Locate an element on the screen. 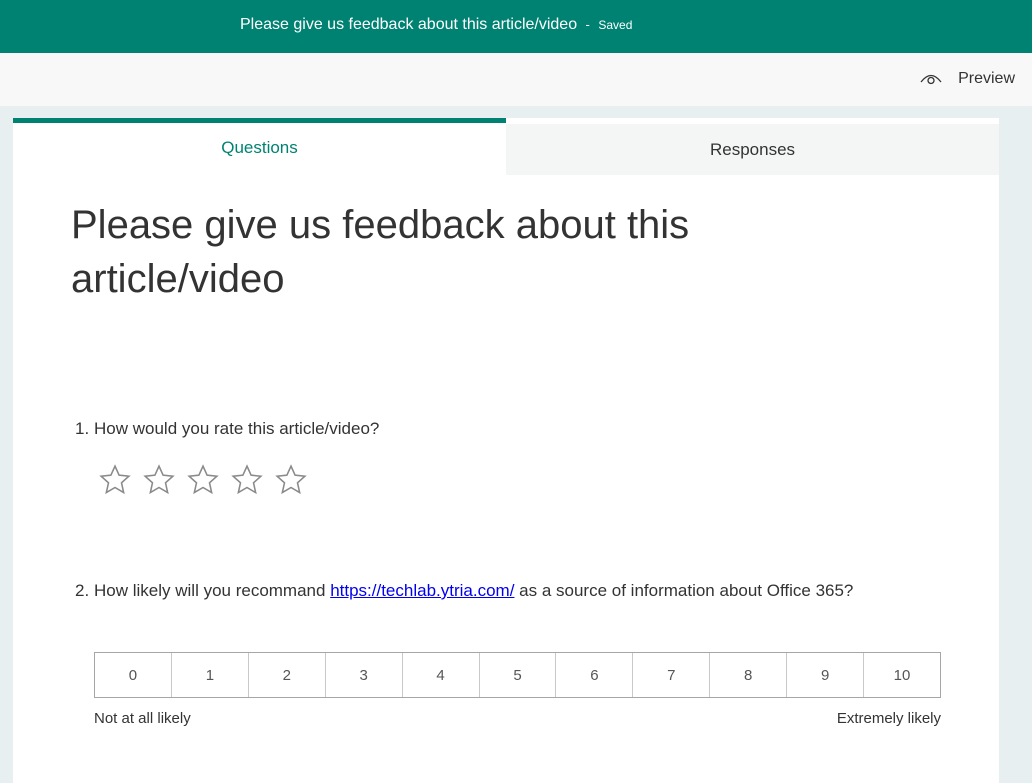 This screenshot has height=783, width=1032. tab-questions: Questions is located at coordinates (259, 146).